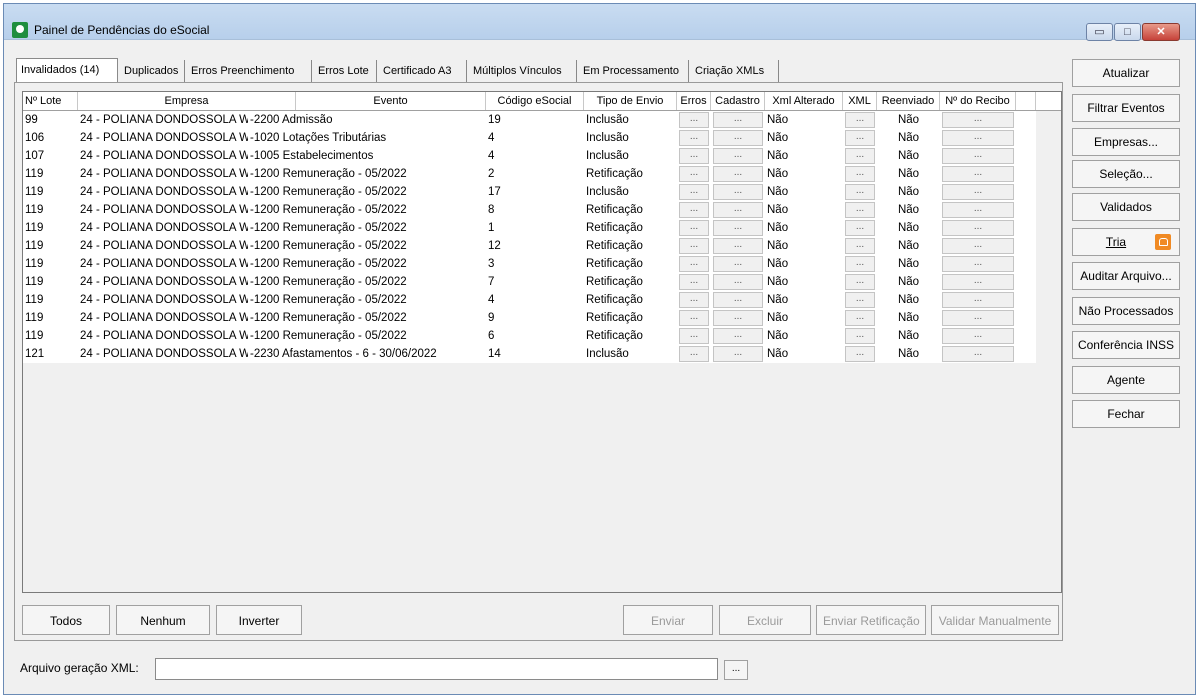 The height and width of the screenshot is (699, 1200). What do you see at coordinates (345, 71) in the screenshot?
I see `tab-erros-lote: Erros Lote` at bounding box center [345, 71].